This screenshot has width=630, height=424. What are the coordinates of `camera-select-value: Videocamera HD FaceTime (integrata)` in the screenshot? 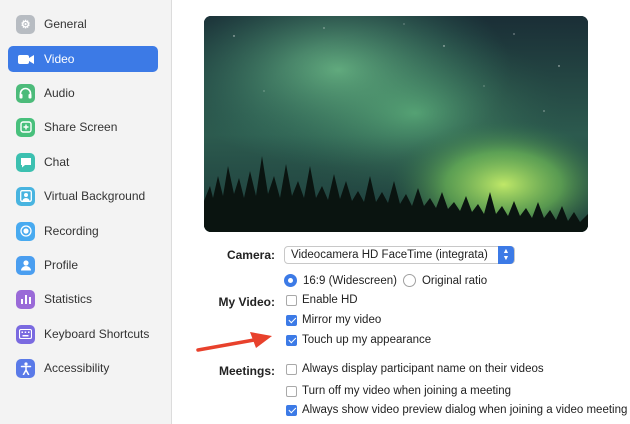 It's located at (389, 255).